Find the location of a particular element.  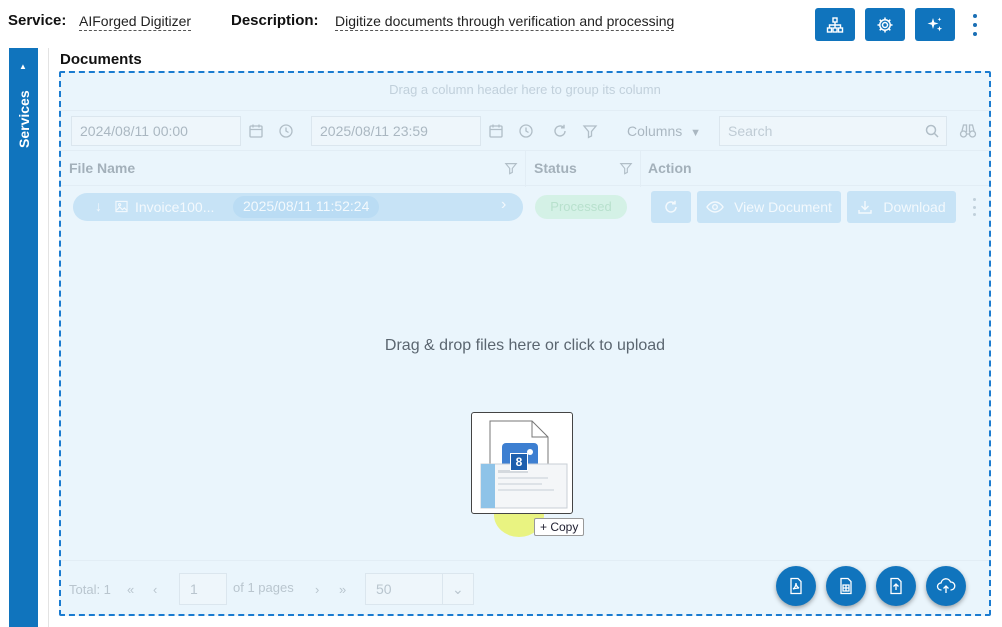

upload-file-button is located at coordinates (896, 586).